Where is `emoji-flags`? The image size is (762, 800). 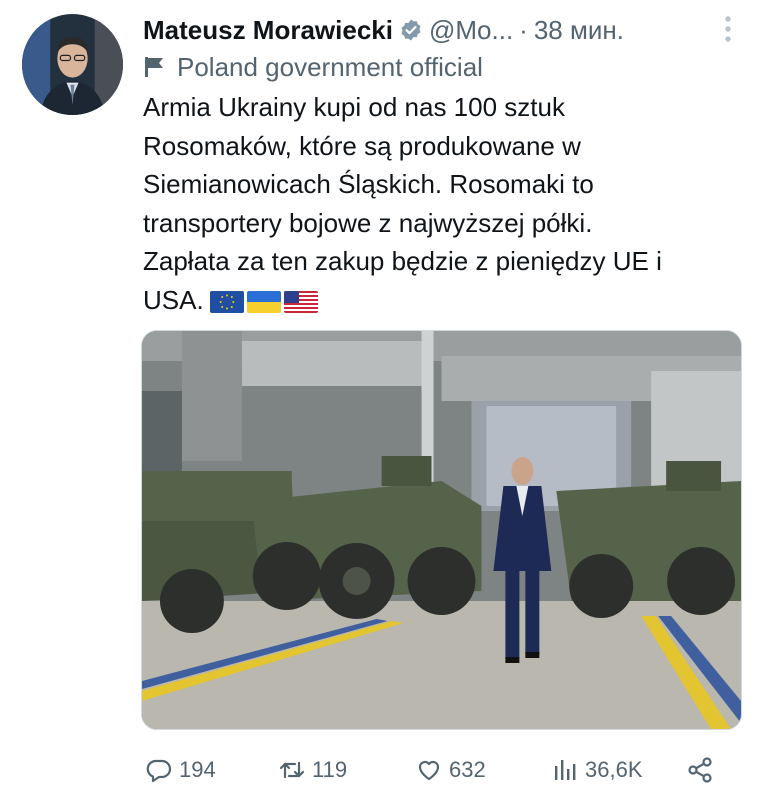 emoji-flags is located at coordinates (263, 301).